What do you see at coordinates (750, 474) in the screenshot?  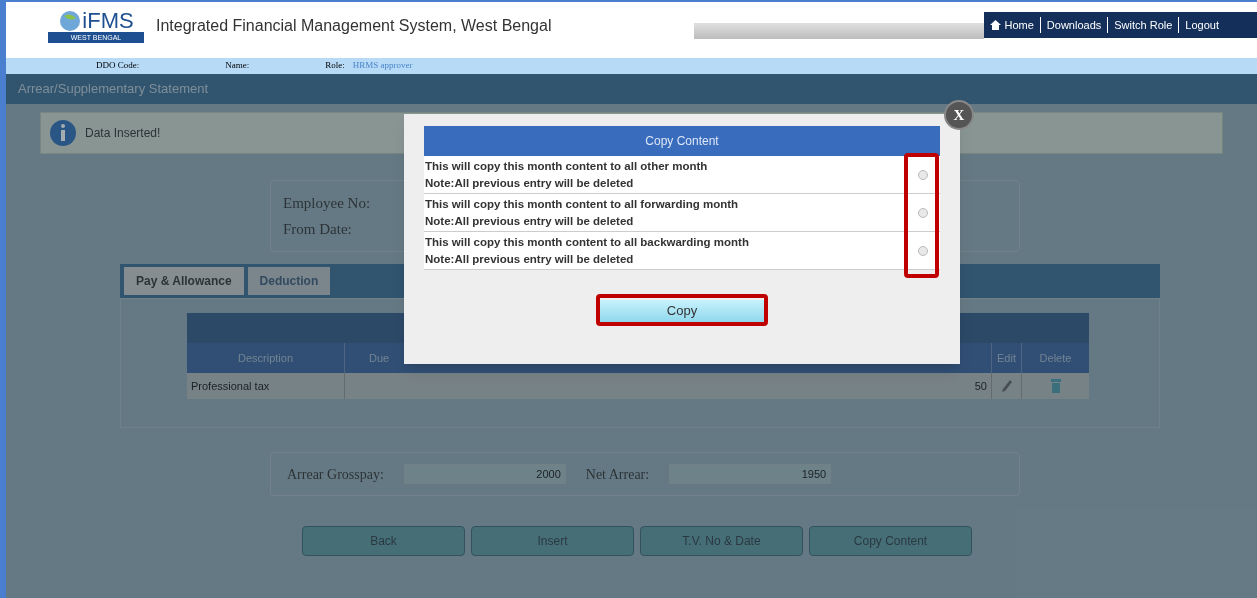 I see `total-field: 1950` at bounding box center [750, 474].